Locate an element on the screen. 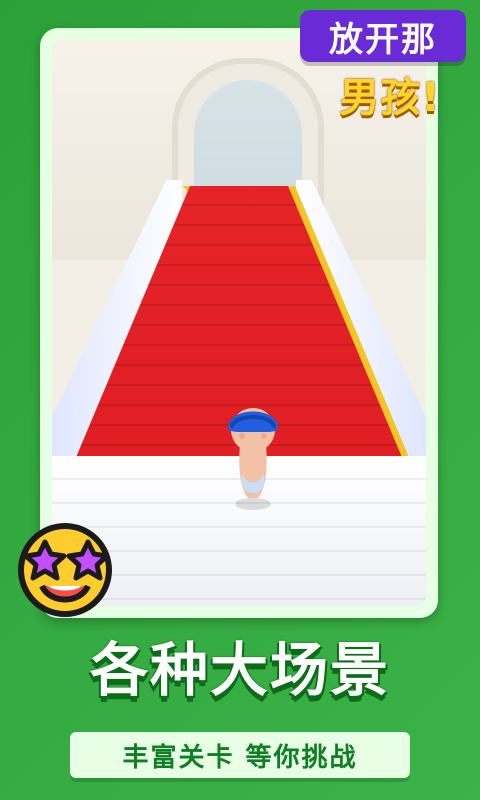 This screenshot has height=800, width=480. subtitle-text: 丰富关卡 等你挑战 is located at coordinates (240, 757).